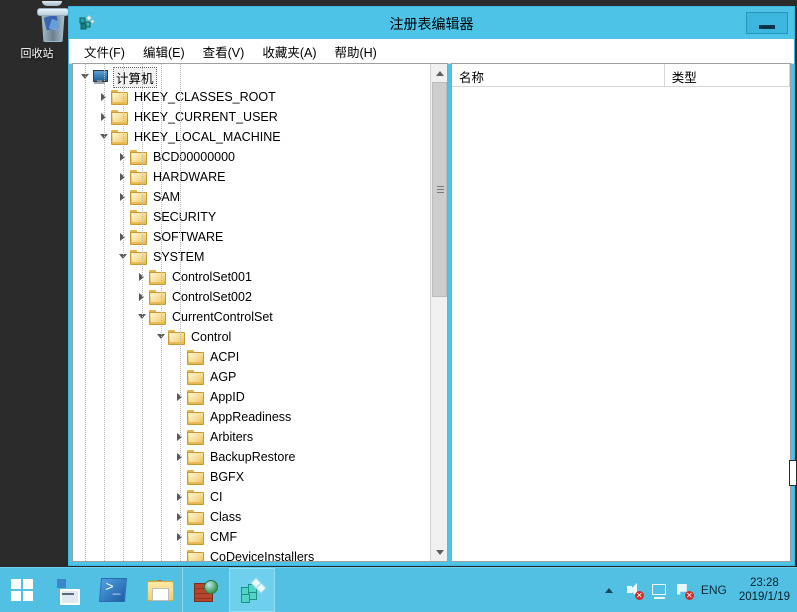 This screenshot has height=612, width=797. Describe the element at coordinates (251, 357) in the screenshot. I see `tree-node: ACPI` at that location.